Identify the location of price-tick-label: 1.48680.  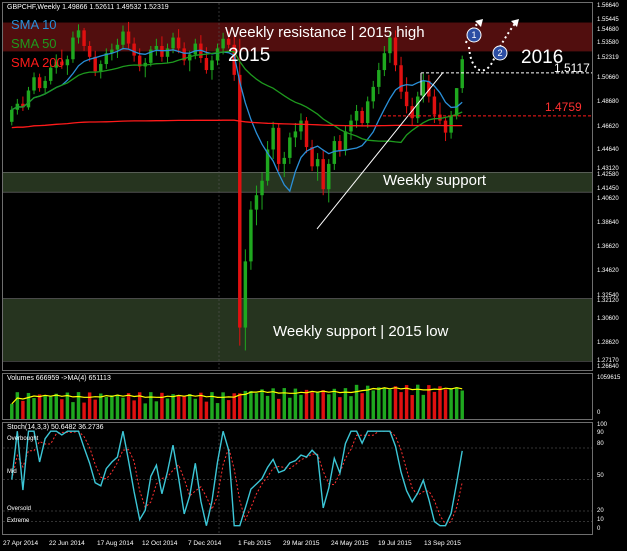
(608, 101).